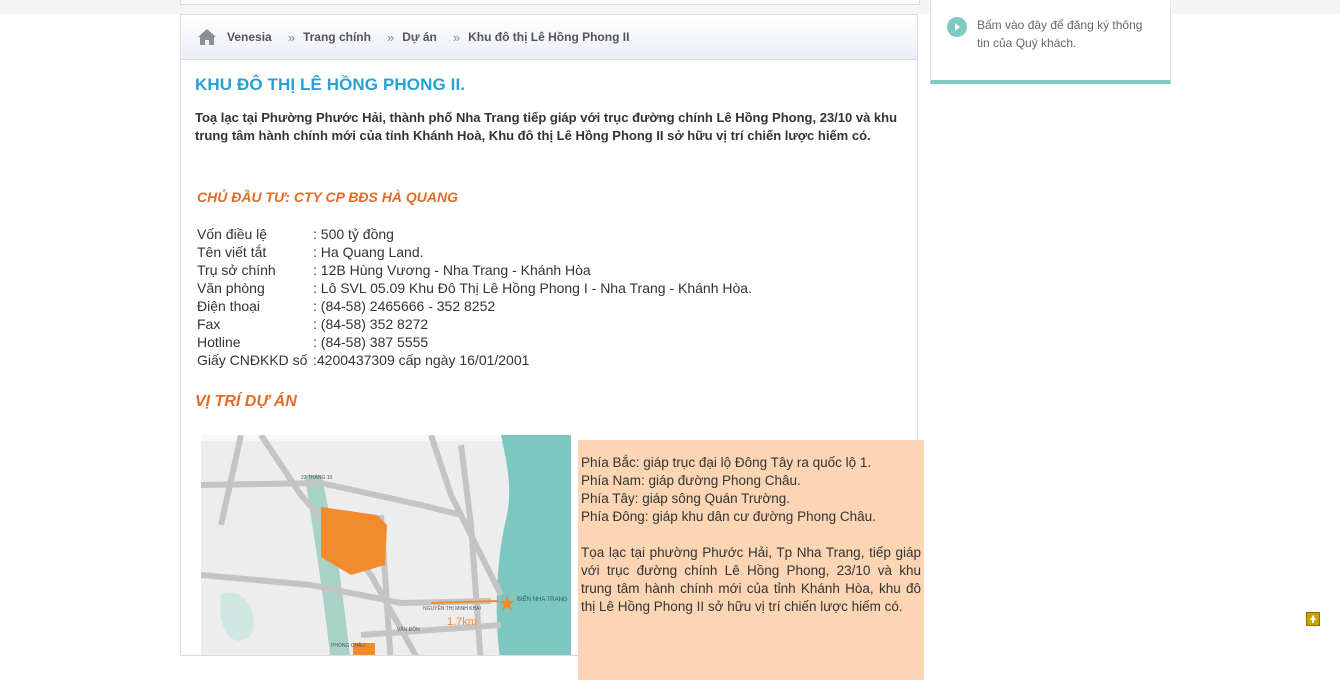 Image resolution: width=1340 pixels, height=680 pixels. I want to click on info-value: : (84-58) 352 8272, so click(371, 324).